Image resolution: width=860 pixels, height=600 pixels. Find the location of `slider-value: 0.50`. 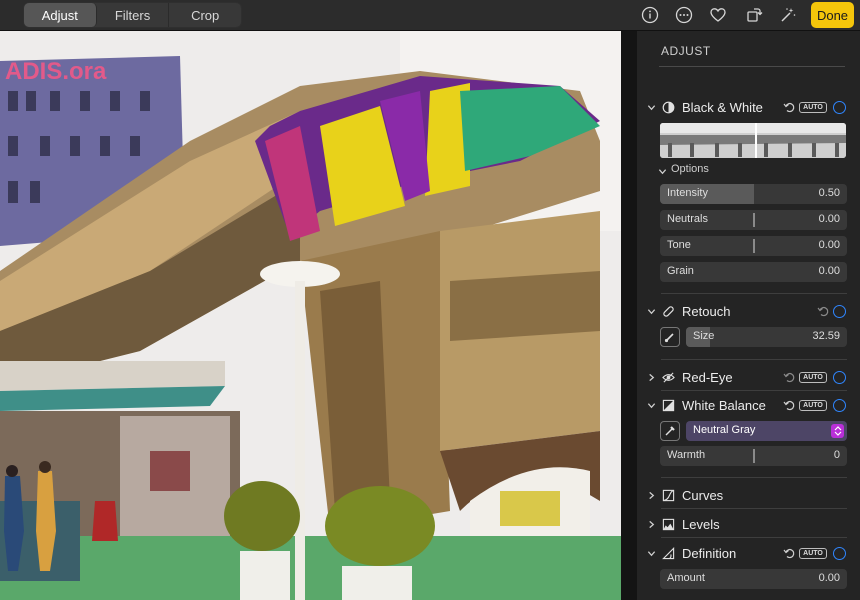

slider-value: 0.50 is located at coordinates (829, 193).